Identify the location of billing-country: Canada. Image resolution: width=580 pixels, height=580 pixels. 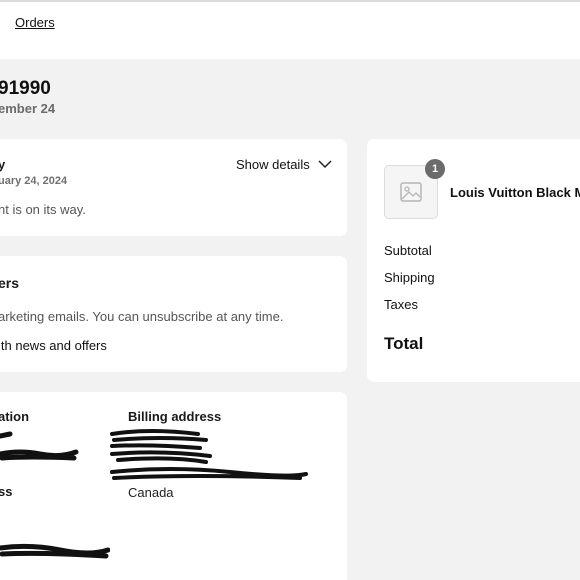
(151, 492).